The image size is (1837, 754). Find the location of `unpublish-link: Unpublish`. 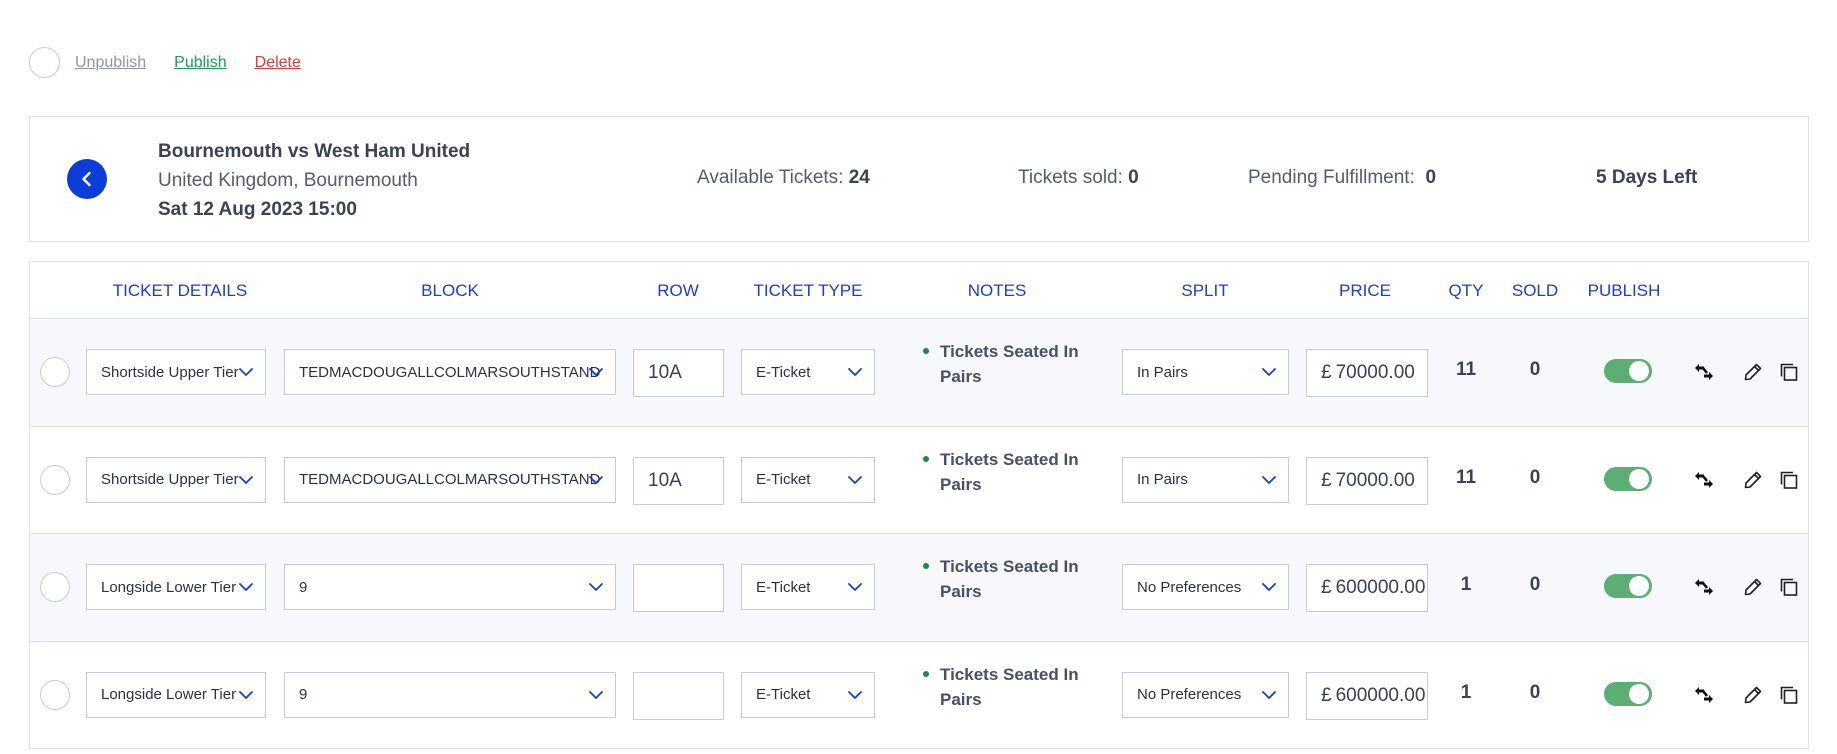

unpublish-link: Unpublish is located at coordinates (110, 63).